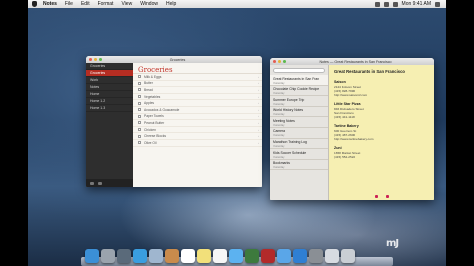 Image resolution: width=474 pixels, height=266 pixels. What do you see at coordinates (268, 256) in the screenshot?
I see `photo-booth-icon` at bounding box center [268, 256].